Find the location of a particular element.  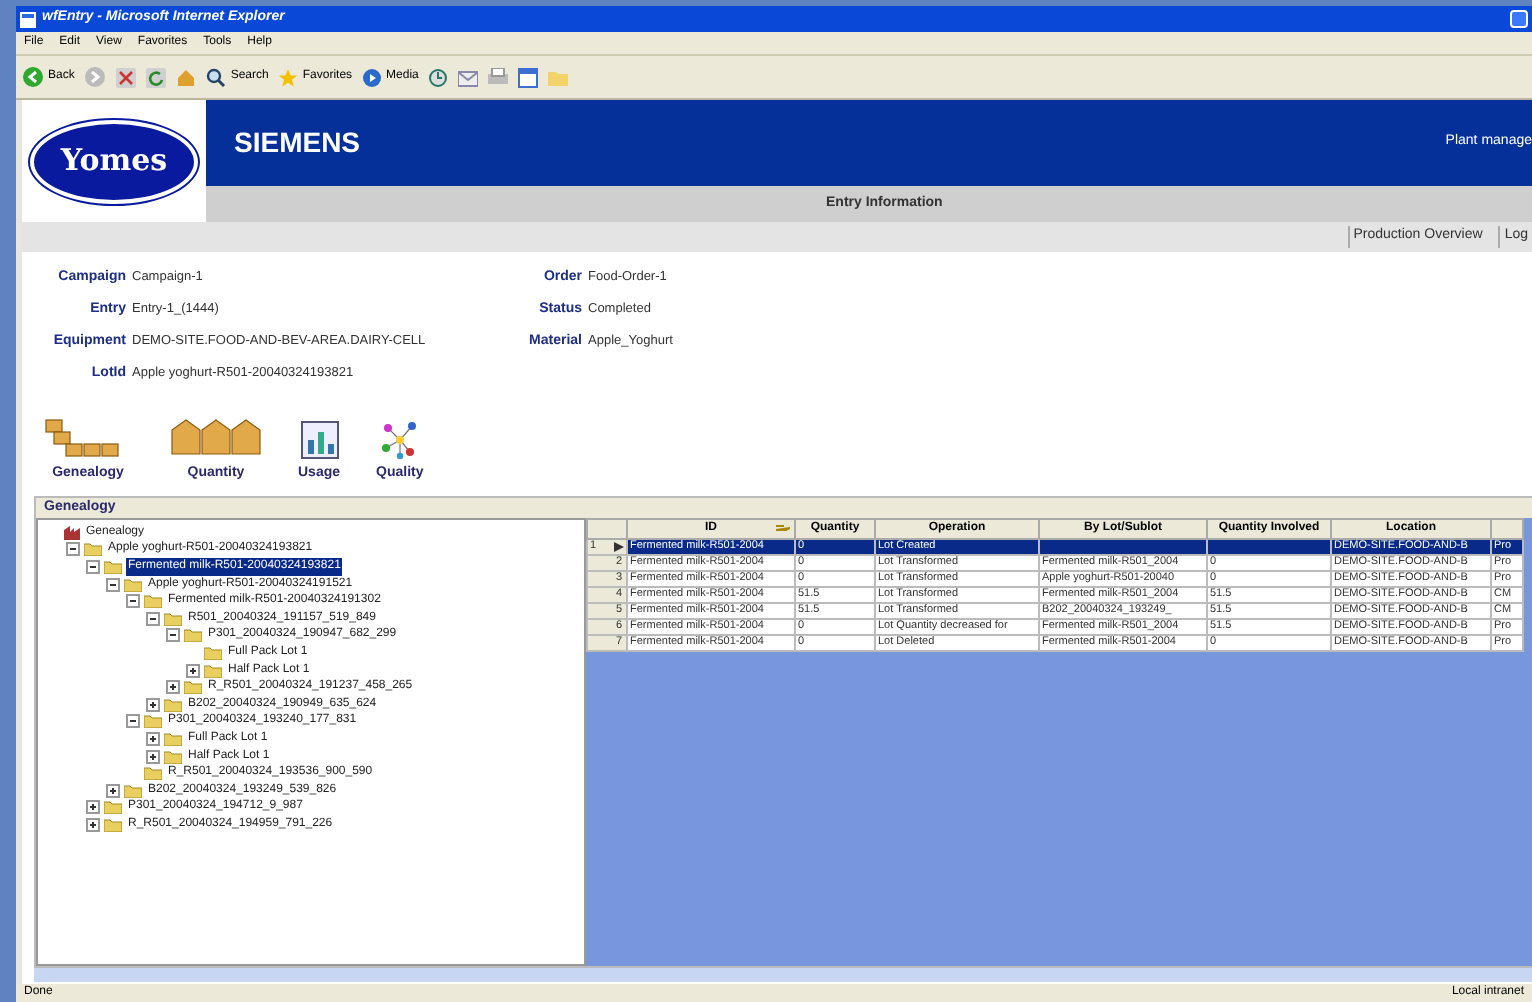

minimize-button is located at coordinates (1519, 19).